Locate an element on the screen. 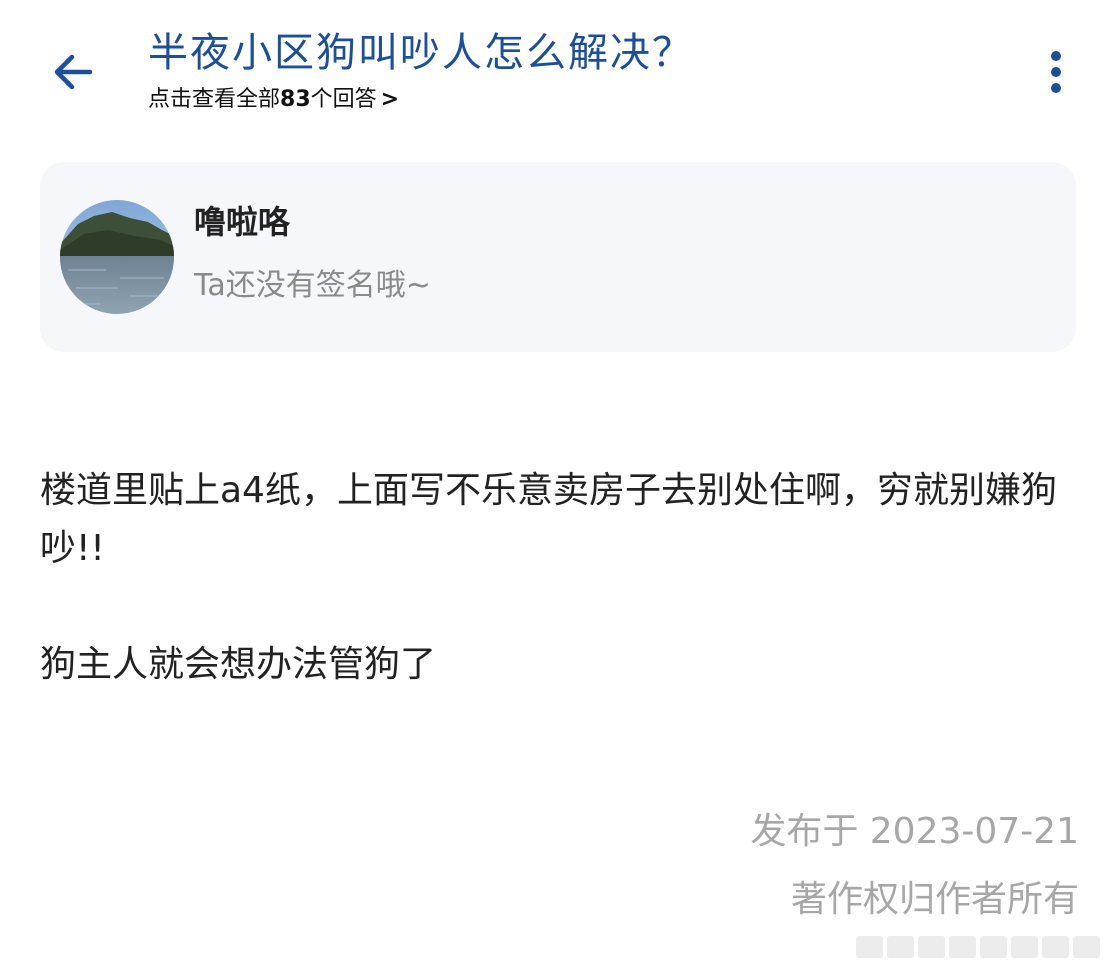 Image resolution: width=1115 pixels, height=971 pixels. answer-paragraph: 狗主人就会想办法管狗了 is located at coordinates (238, 664).